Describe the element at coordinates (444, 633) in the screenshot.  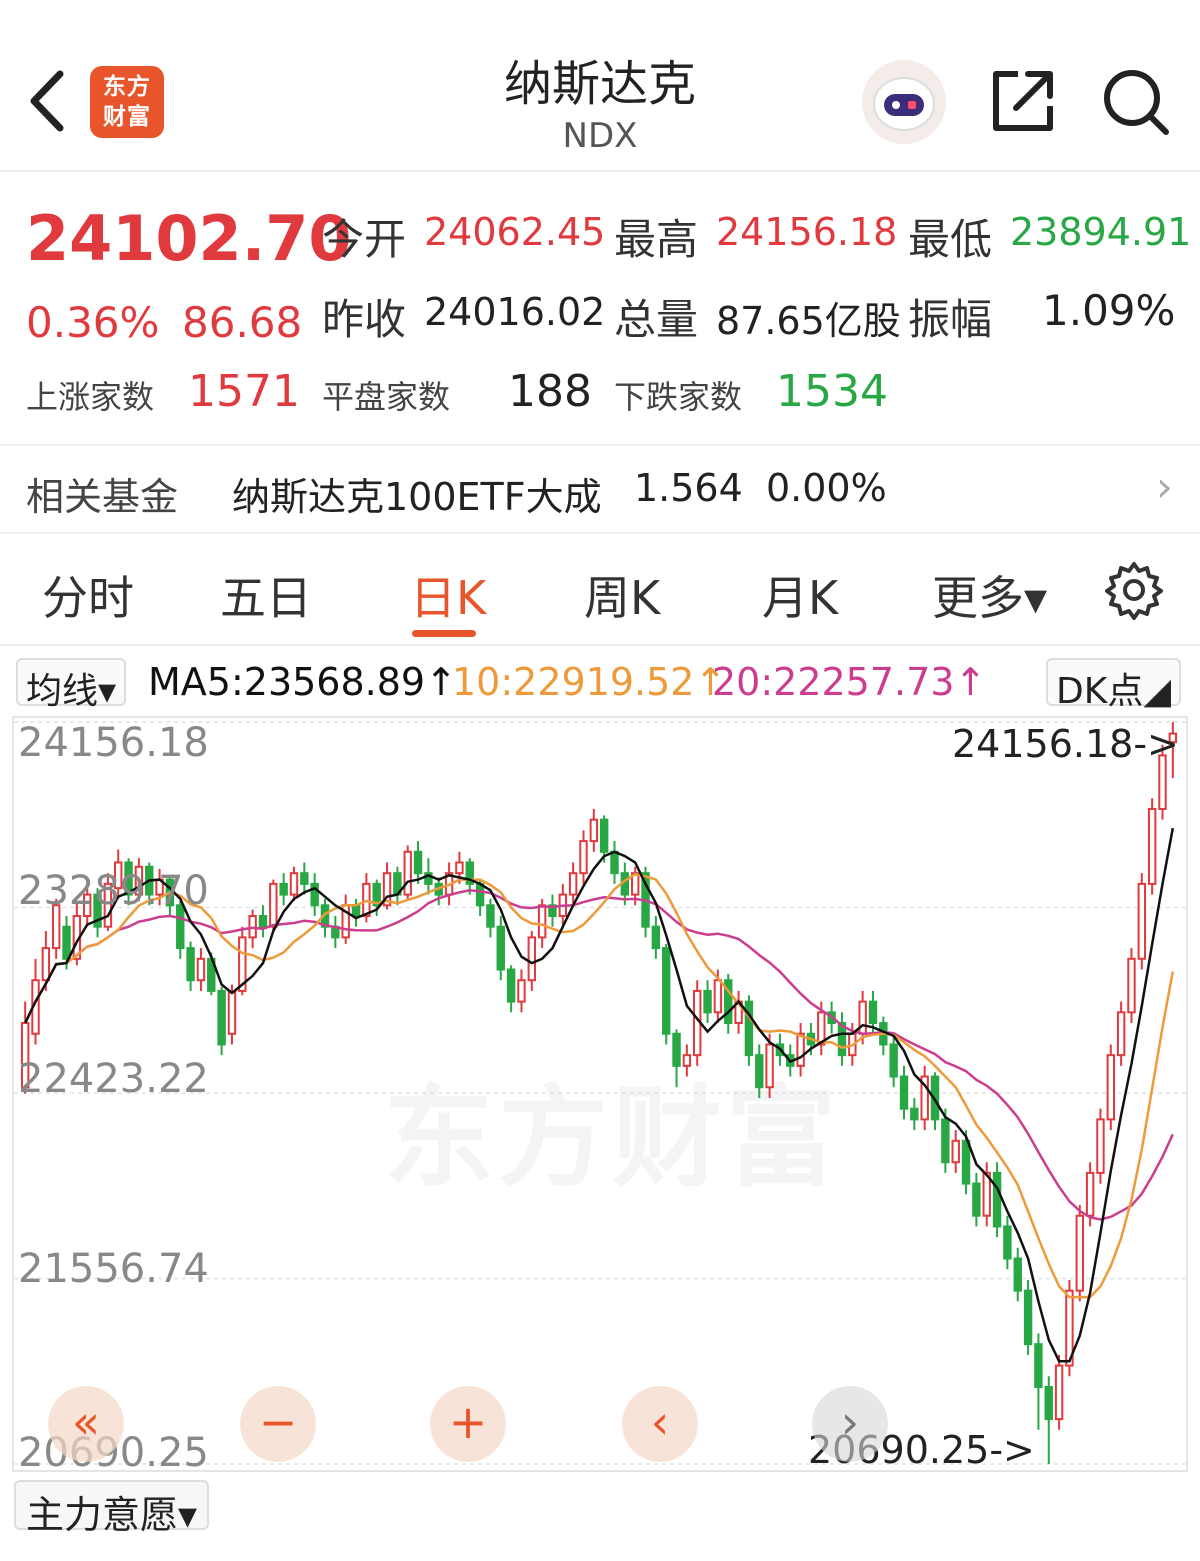
I see `active-tab-indicator` at that location.